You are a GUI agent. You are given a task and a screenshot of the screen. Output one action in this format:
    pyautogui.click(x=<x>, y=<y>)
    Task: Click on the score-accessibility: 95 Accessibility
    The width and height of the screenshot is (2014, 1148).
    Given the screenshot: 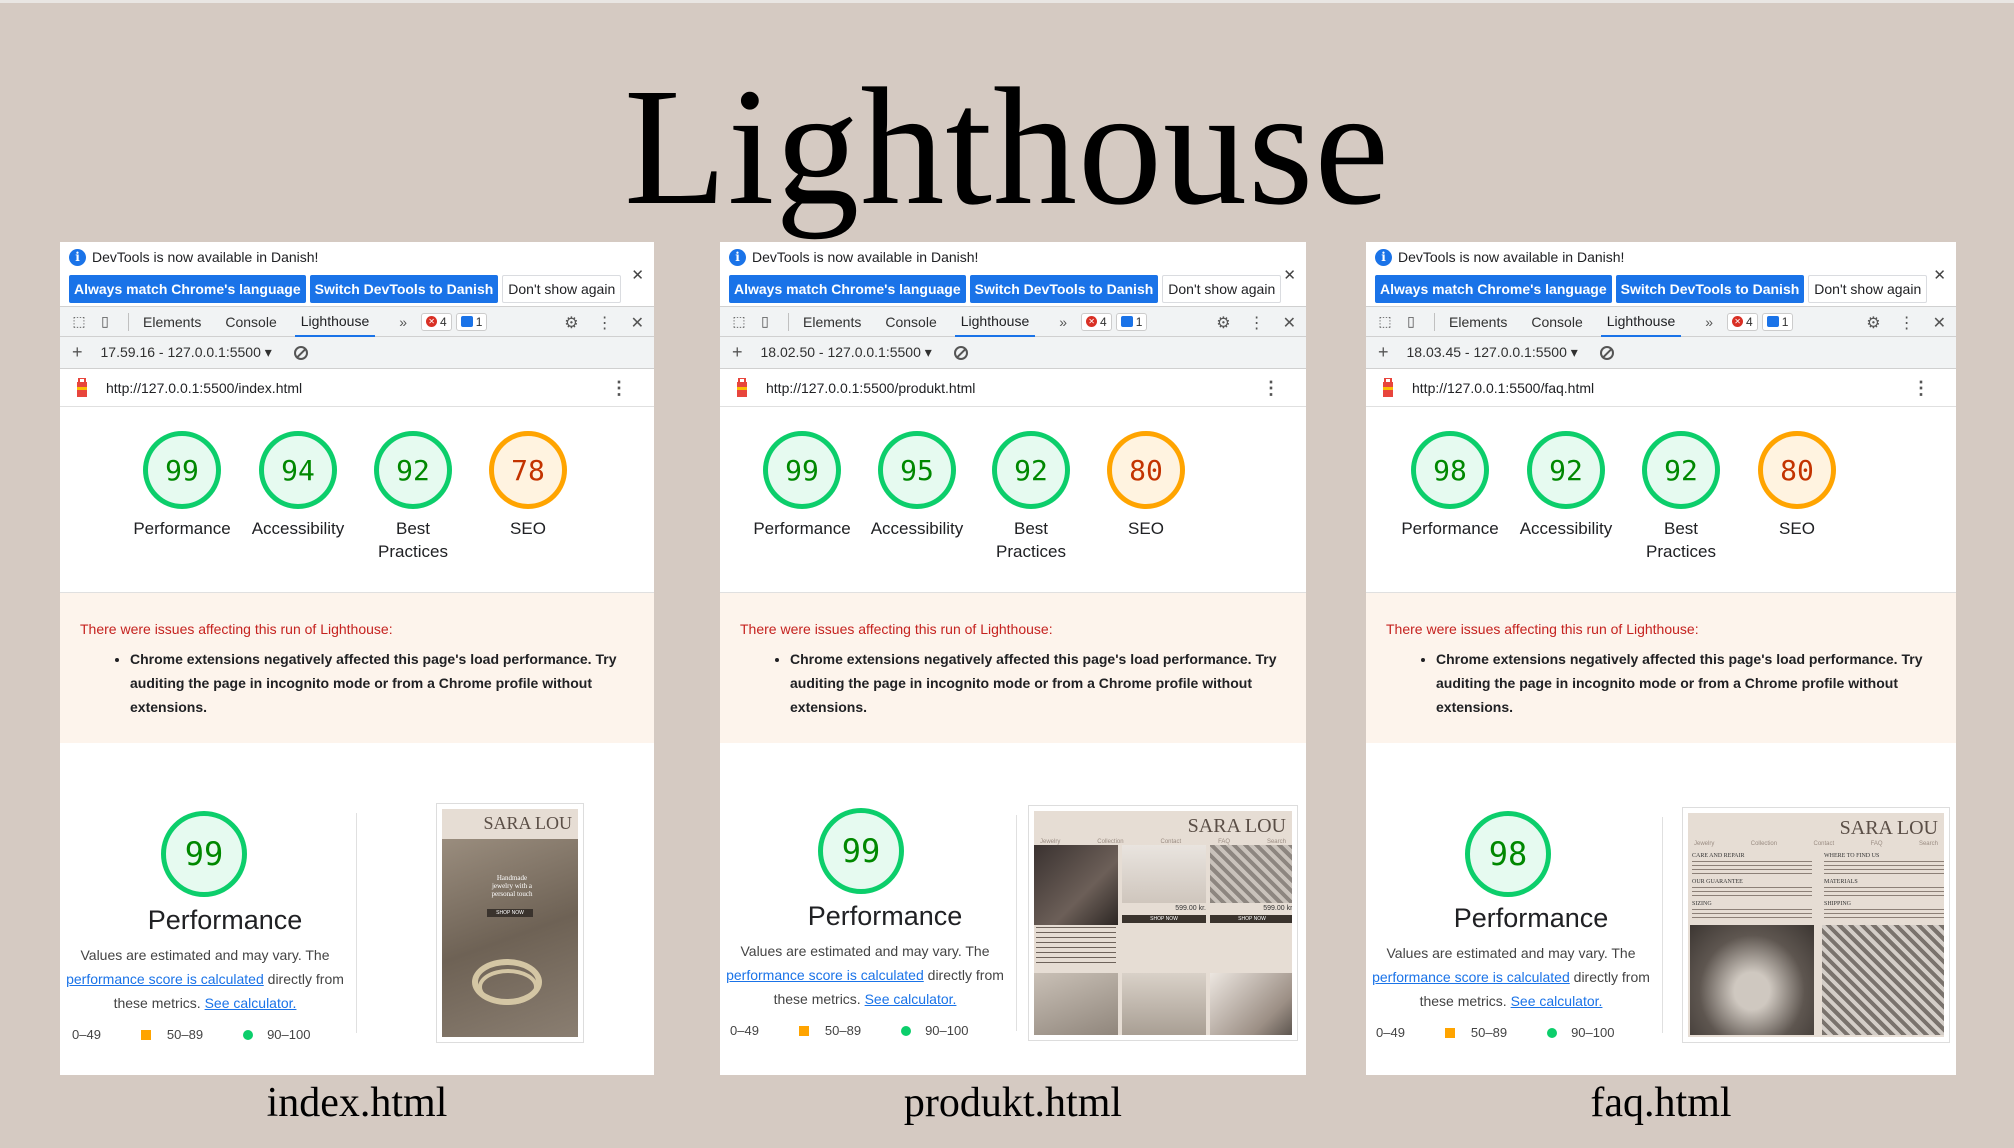 What is the action you would take?
    pyautogui.click(x=917, y=485)
    